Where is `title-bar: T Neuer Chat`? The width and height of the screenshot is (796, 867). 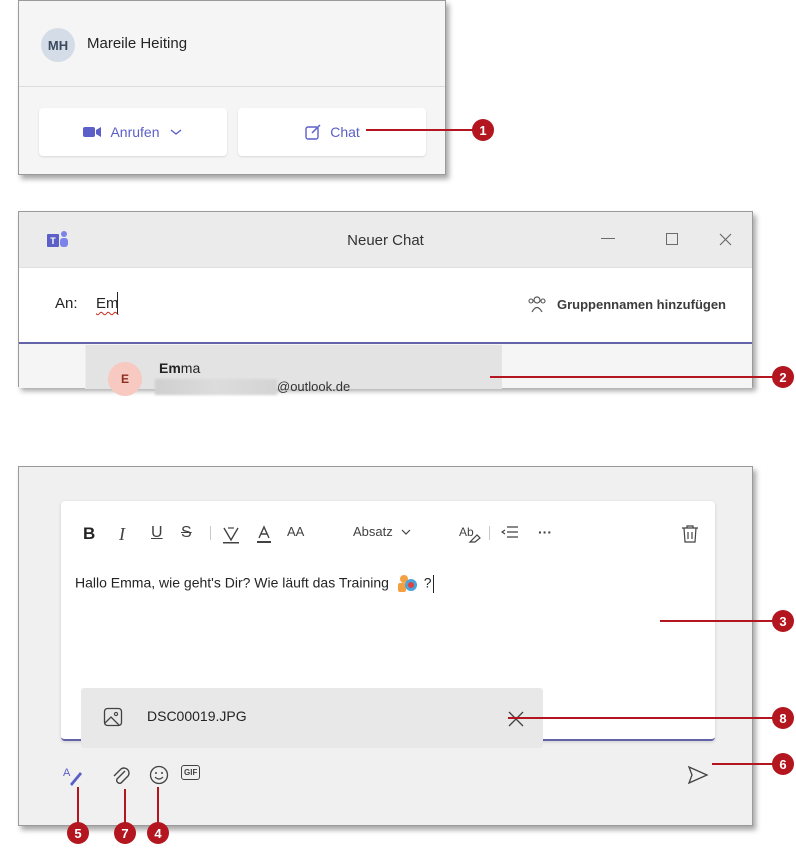 title-bar: T Neuer Chat is located at coordinates (385, 240).